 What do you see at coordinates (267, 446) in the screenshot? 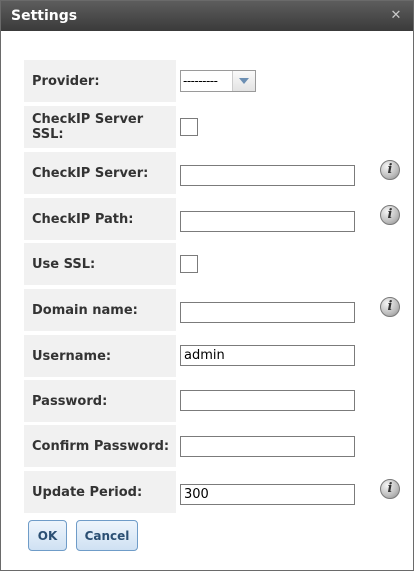
I see `confirm-password-input` at bounding box center [267, 446].